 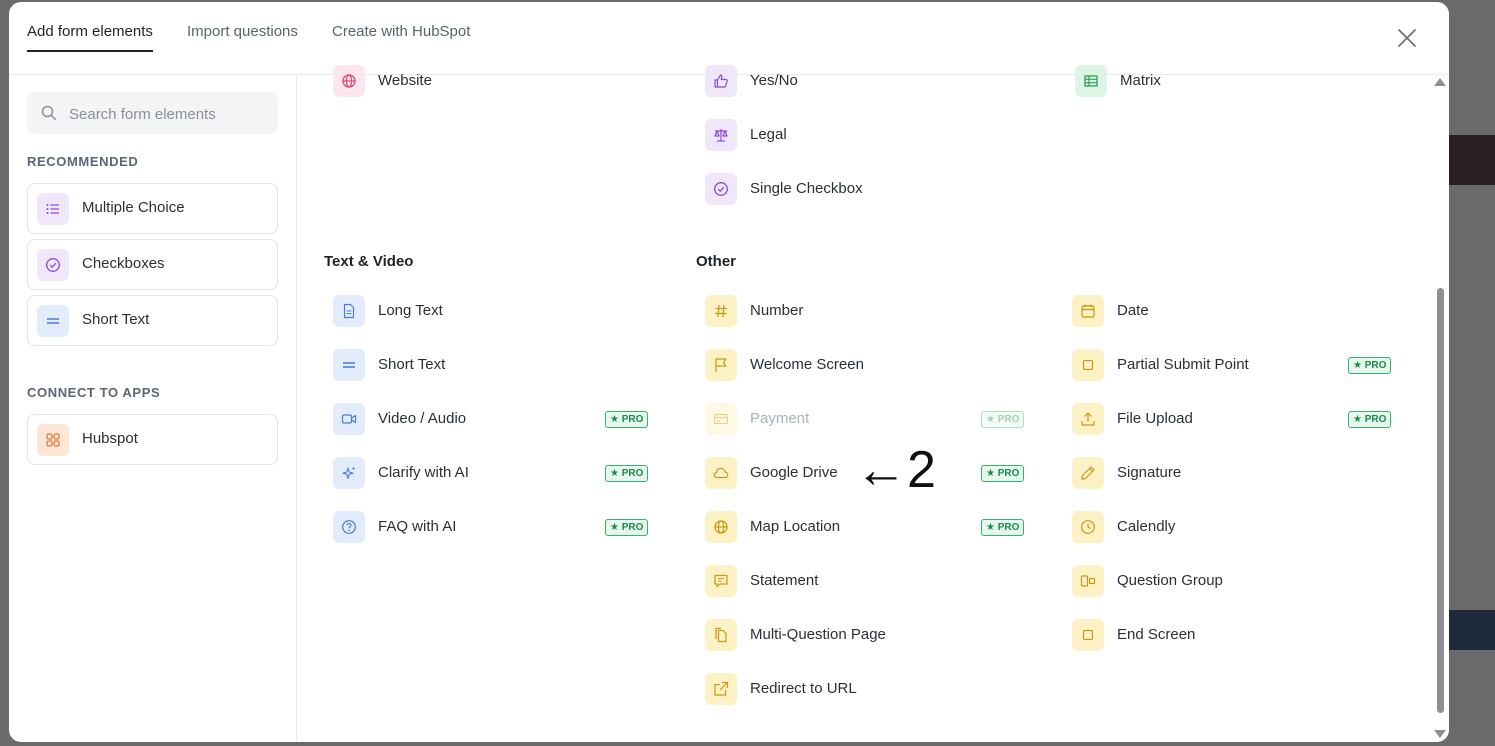 I want to click on tab-add-form-elements: Add form elements, so click(x=90, y=37).